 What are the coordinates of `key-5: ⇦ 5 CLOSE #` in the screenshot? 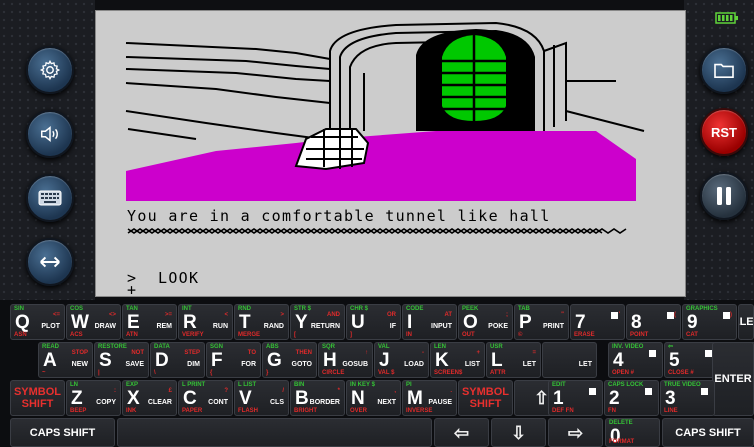 It's located at (691, 360).